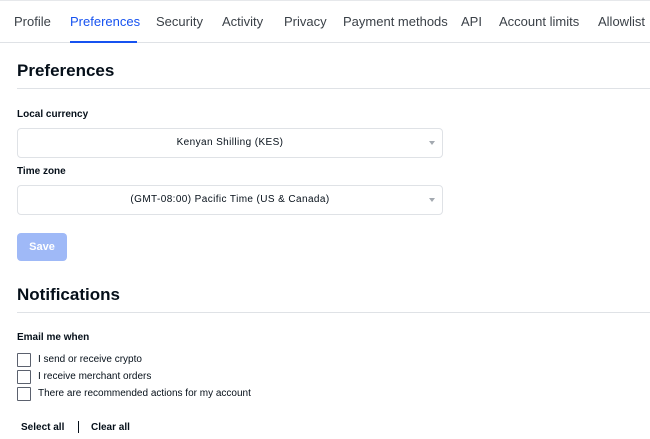 The height and width of the screenshot is (439, 650). What do you see at coordinates (333, 88) in the screenshot?
I see `preferences-divider` at bounding box center [333, 88].